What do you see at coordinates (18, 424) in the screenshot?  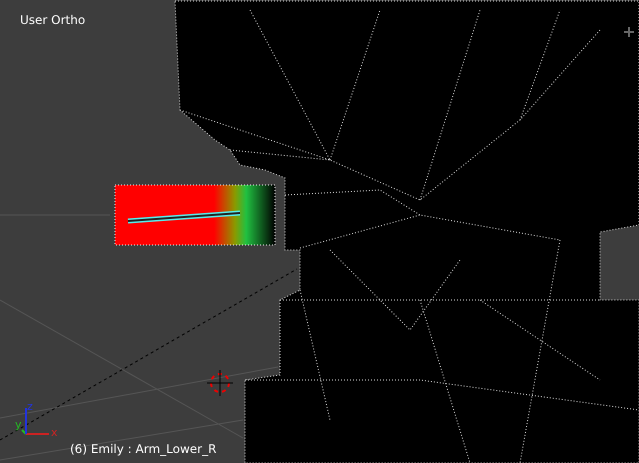 I see `axis-label: y` at bounding box center [18, 424].